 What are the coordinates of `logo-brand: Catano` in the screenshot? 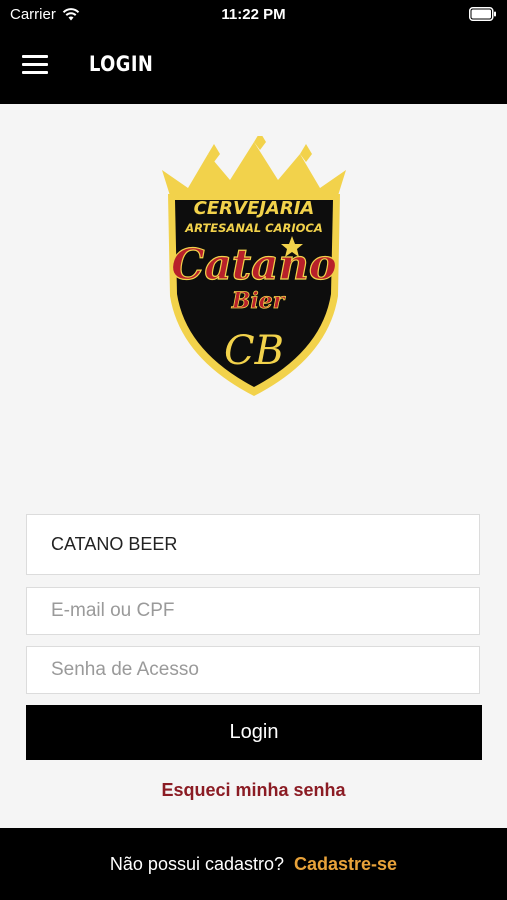 It's located at (254, 264).